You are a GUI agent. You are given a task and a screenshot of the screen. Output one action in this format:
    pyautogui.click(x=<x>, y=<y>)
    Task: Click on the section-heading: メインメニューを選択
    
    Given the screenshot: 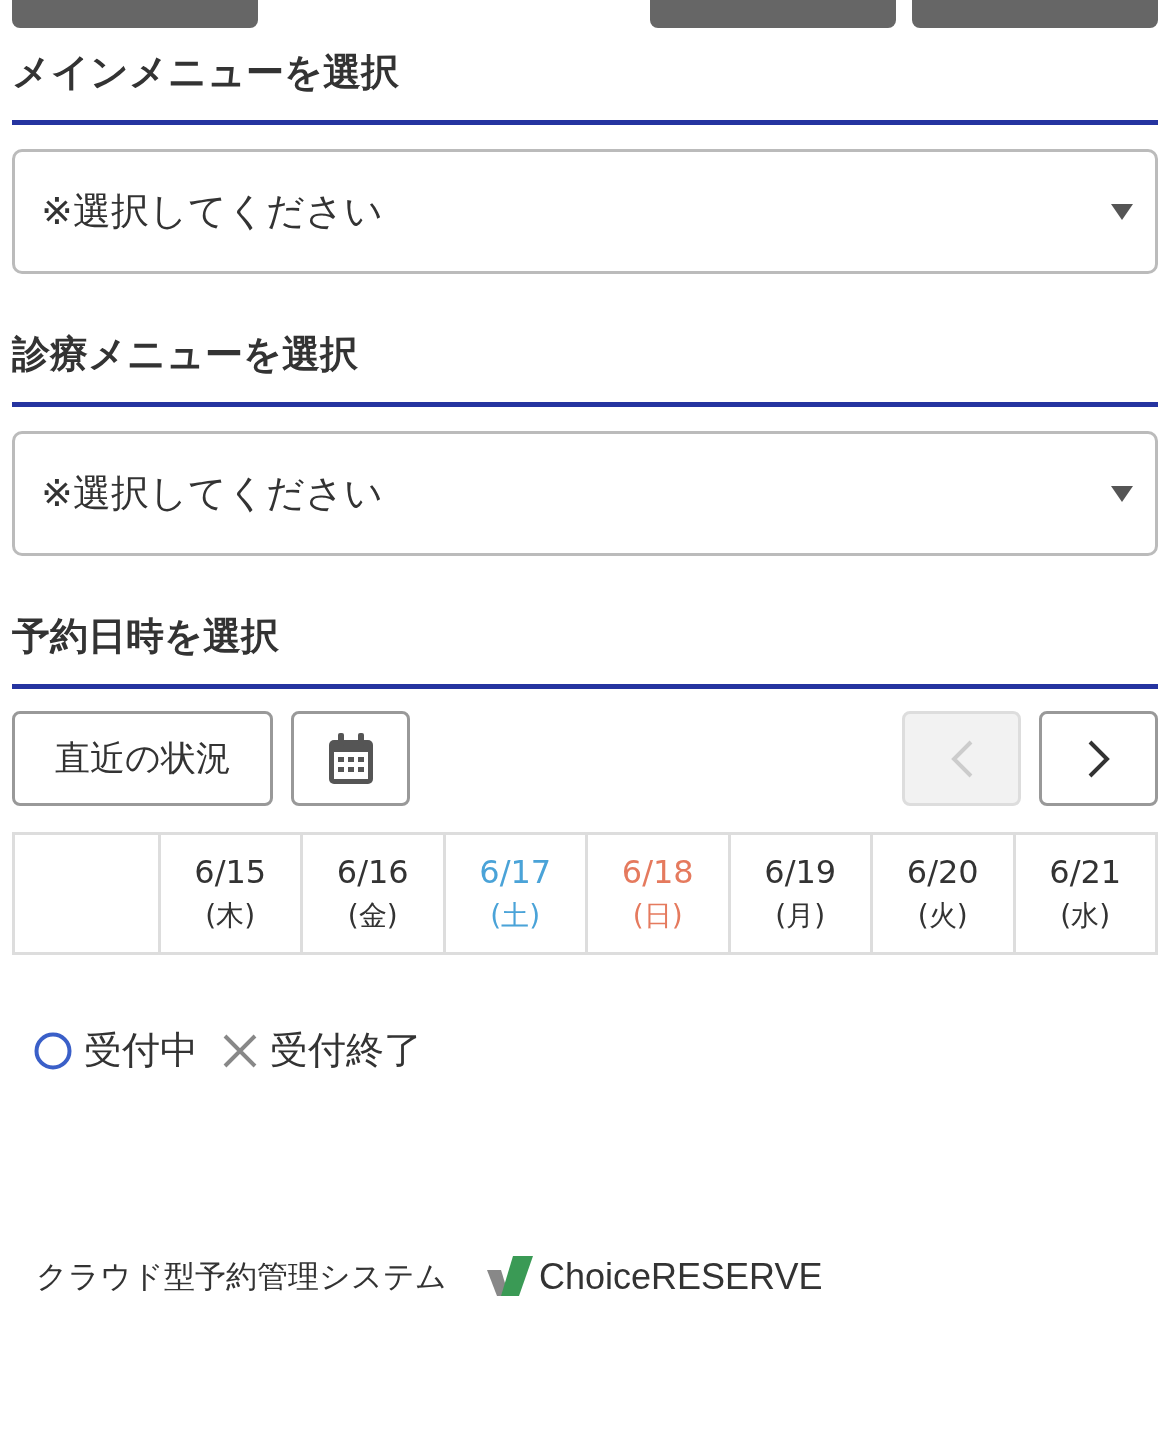 What is the action you would take?
    pyautogui.click(x=585, y=86)
    